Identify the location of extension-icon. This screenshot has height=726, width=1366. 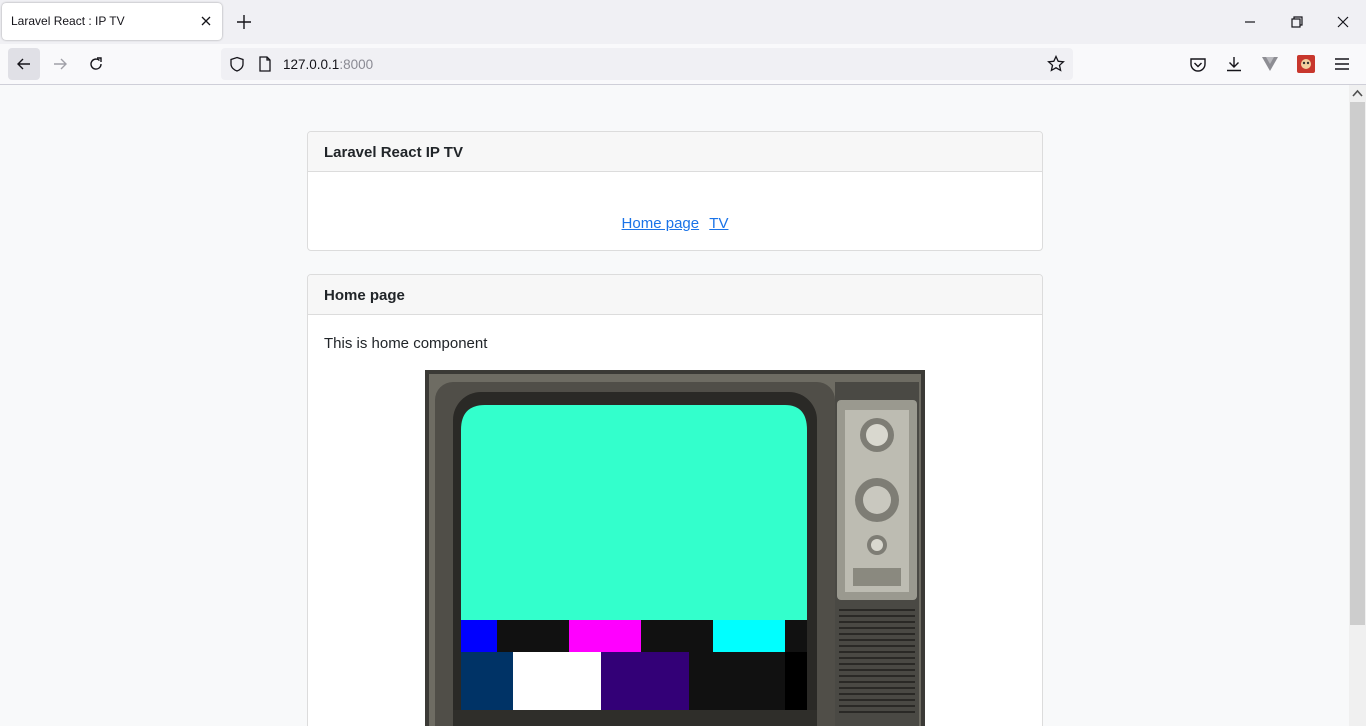
(1306, 64).